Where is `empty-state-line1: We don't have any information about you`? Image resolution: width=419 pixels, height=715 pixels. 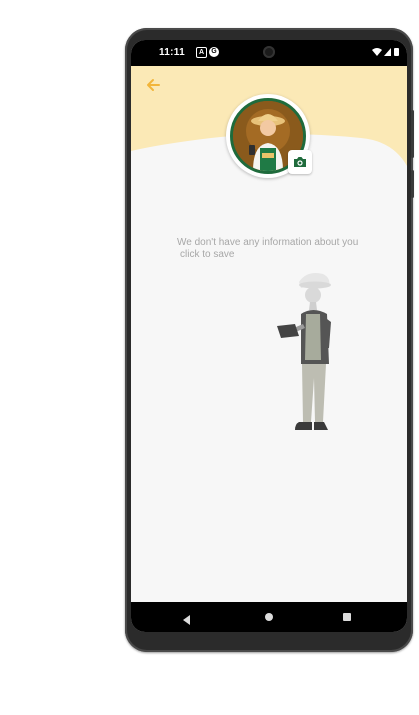 empty-state-line1: We don't have any information about you is located at coordinates (268, 242).